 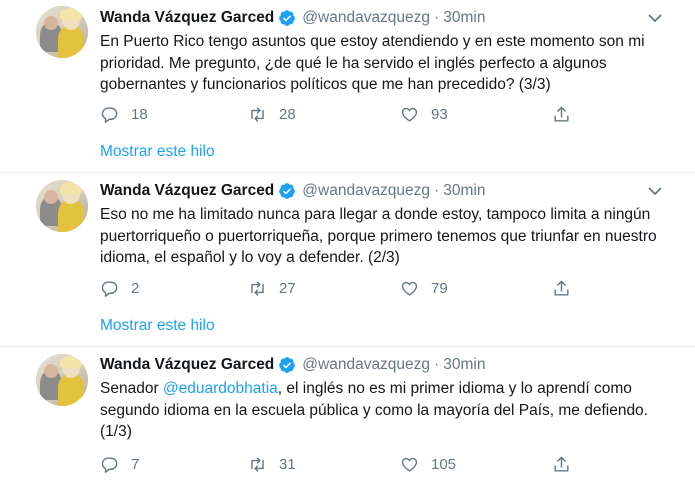 I want to click on reply-count: 2, so click(x=135, y=288).